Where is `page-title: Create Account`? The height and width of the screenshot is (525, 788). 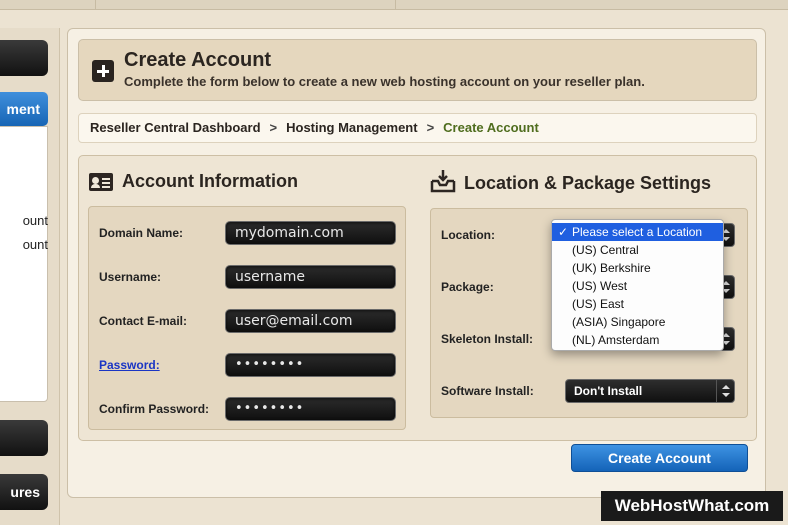 page-title: Create Account is located at coordinates (198, 60).